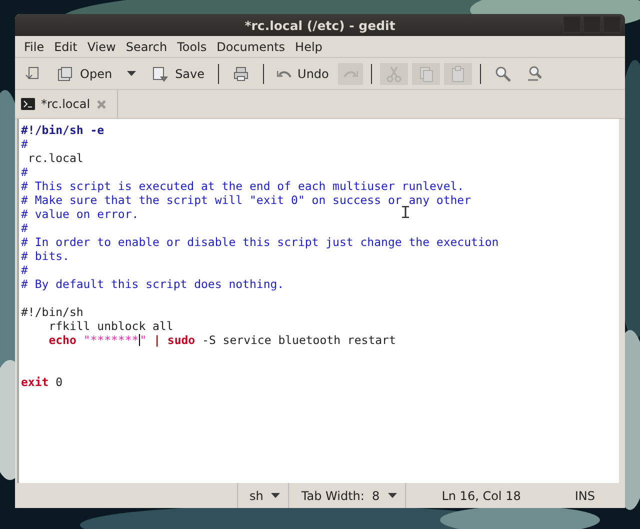 The image size is (640, 529). What do you see at coordinates (260, 242) in the screenshot?
I see `code-line: # In order to enable or disable this script just change the execution` at bounding box center [260, 242].